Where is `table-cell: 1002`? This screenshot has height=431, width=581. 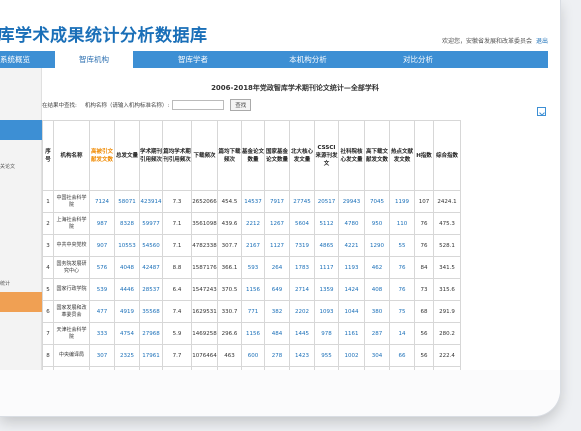 table-cell: 1002 is located at coordinates (351, 355).